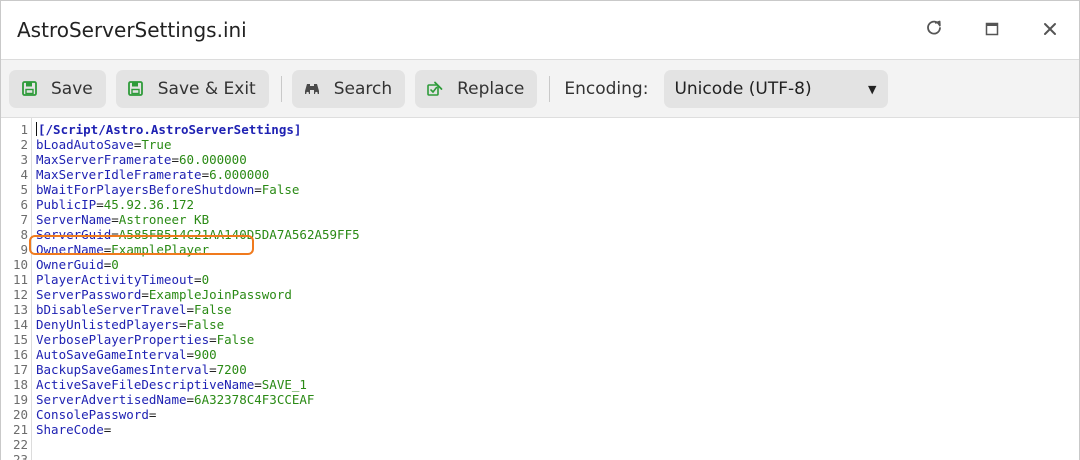 This screenshot has width=1080, height=460. Describe the element at coordinates (66, 204) in the screenshot. I see `setting-key: PublicIP` at that location.